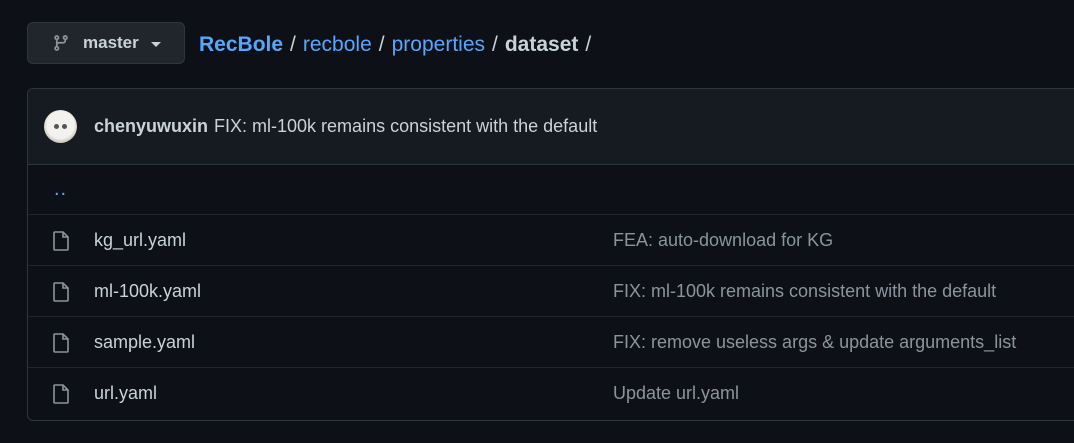 Image resolution: width=1074 pixels, height=443 pixels. Describe the element at coordinates (551, 190) in the screenshot. I see `parent-directory-row: ..` at that location.